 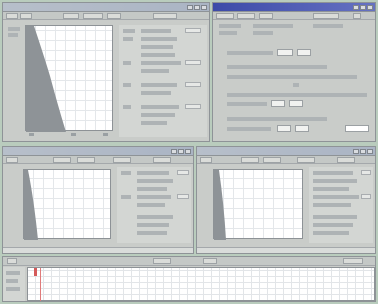 I want to click on track-label, so click(x=12, y=281).